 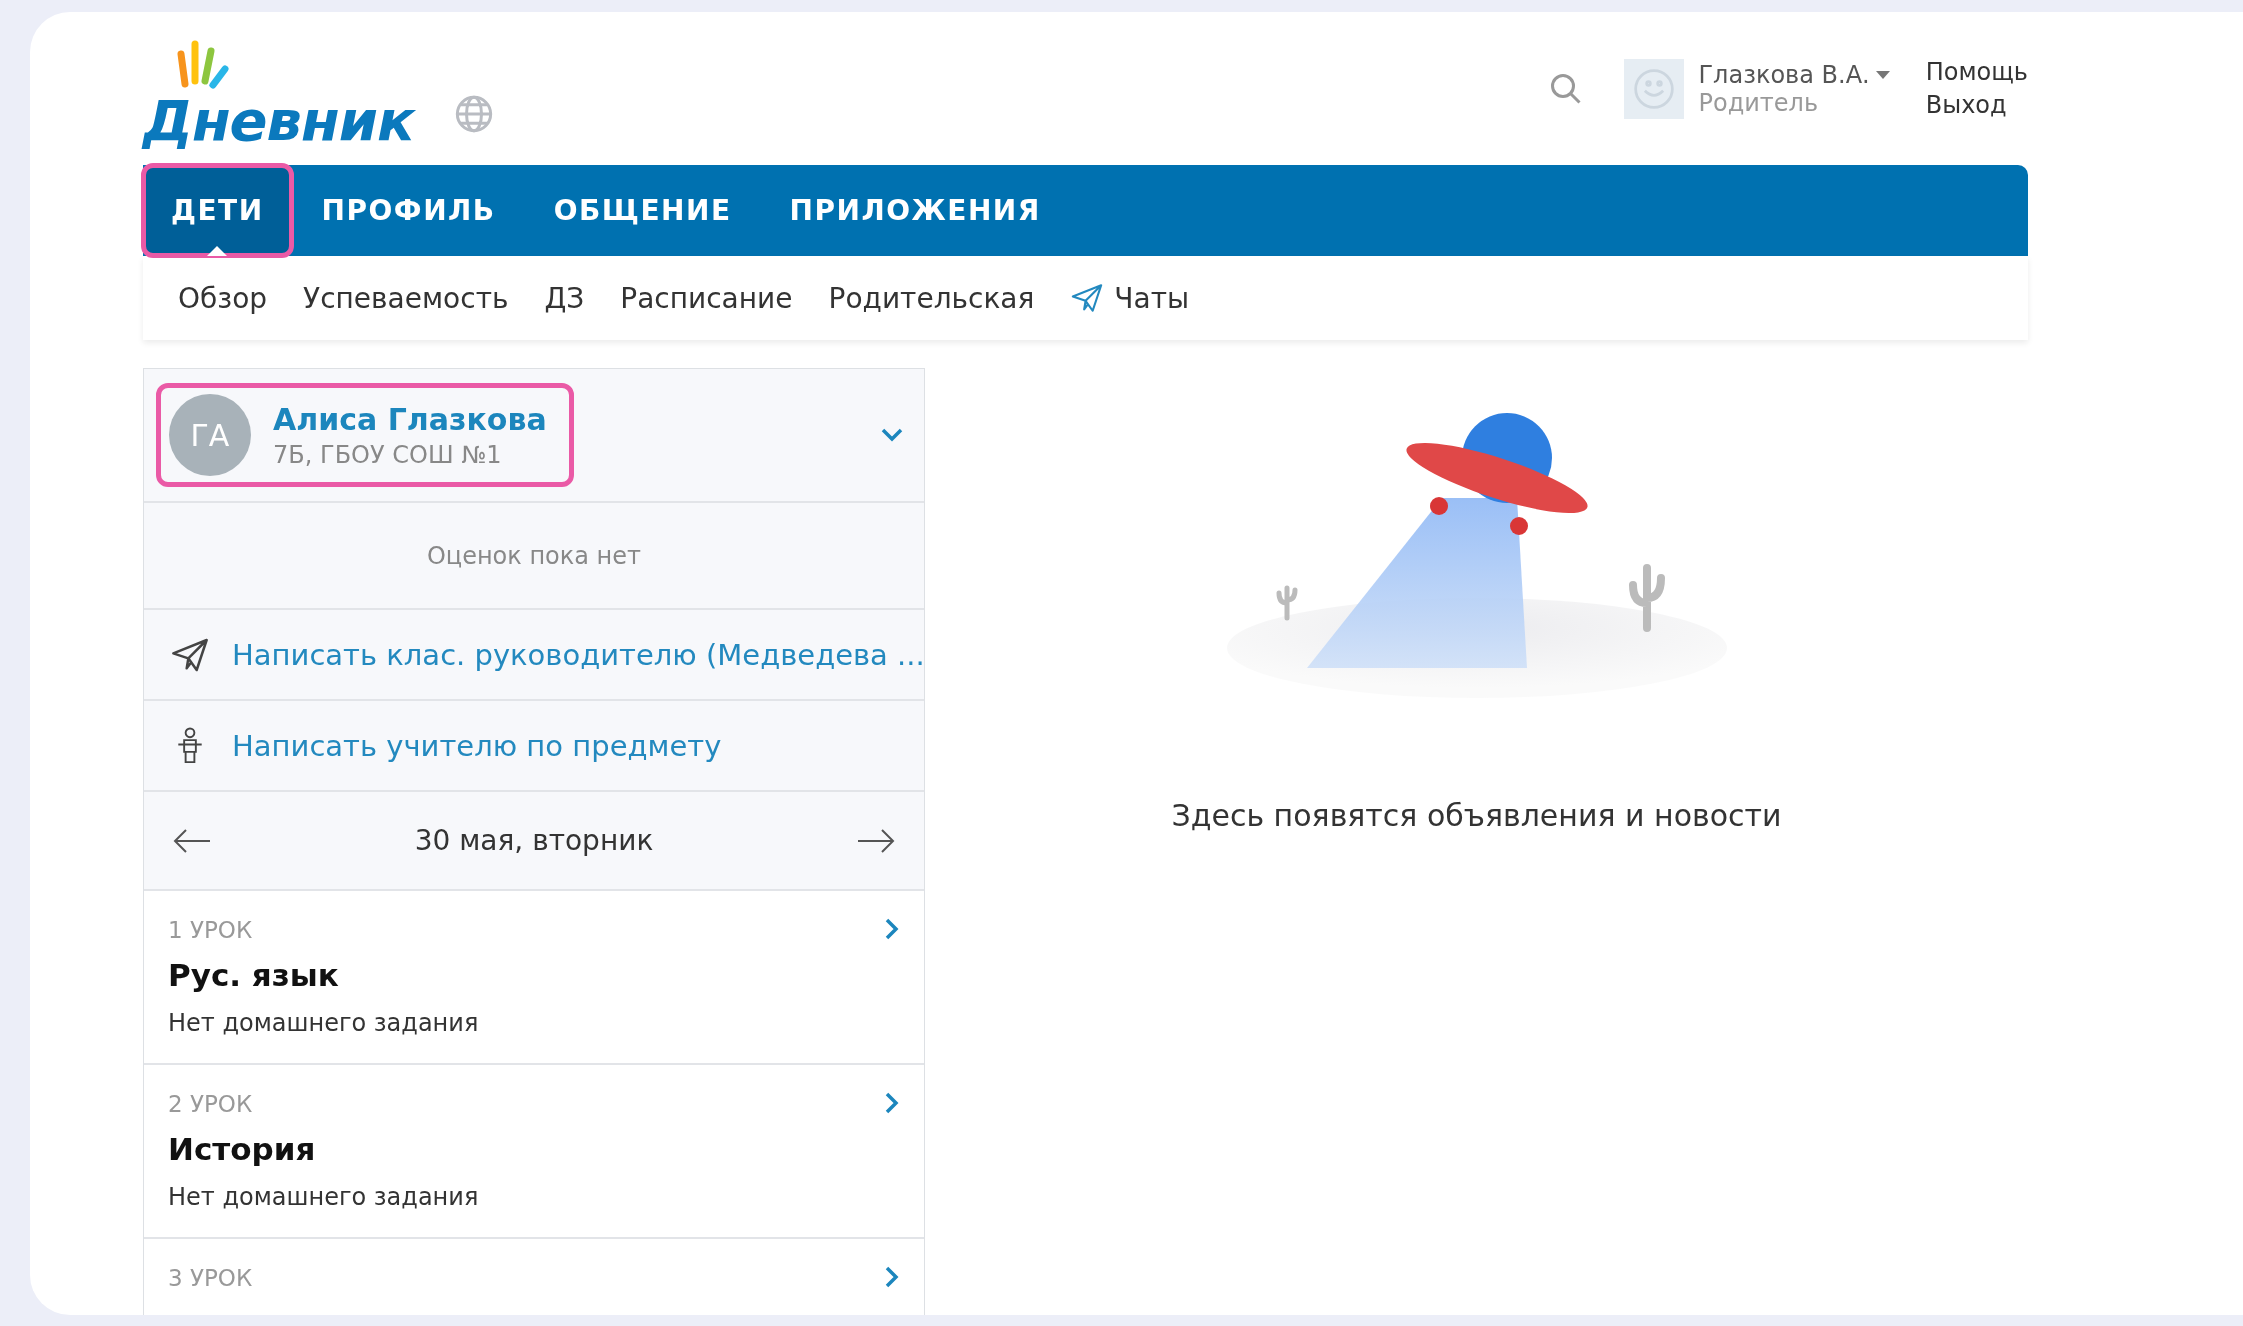 I want to click on student-school: 7Б, ГБОУ СОШ №1, so click(x=388, y=454).